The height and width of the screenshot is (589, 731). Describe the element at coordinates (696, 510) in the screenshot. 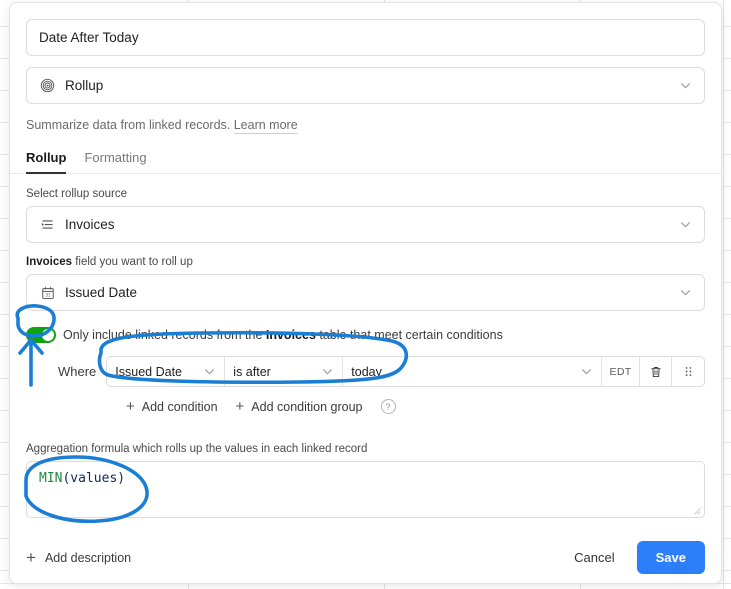

I see `resize-grip-icon` at that location.